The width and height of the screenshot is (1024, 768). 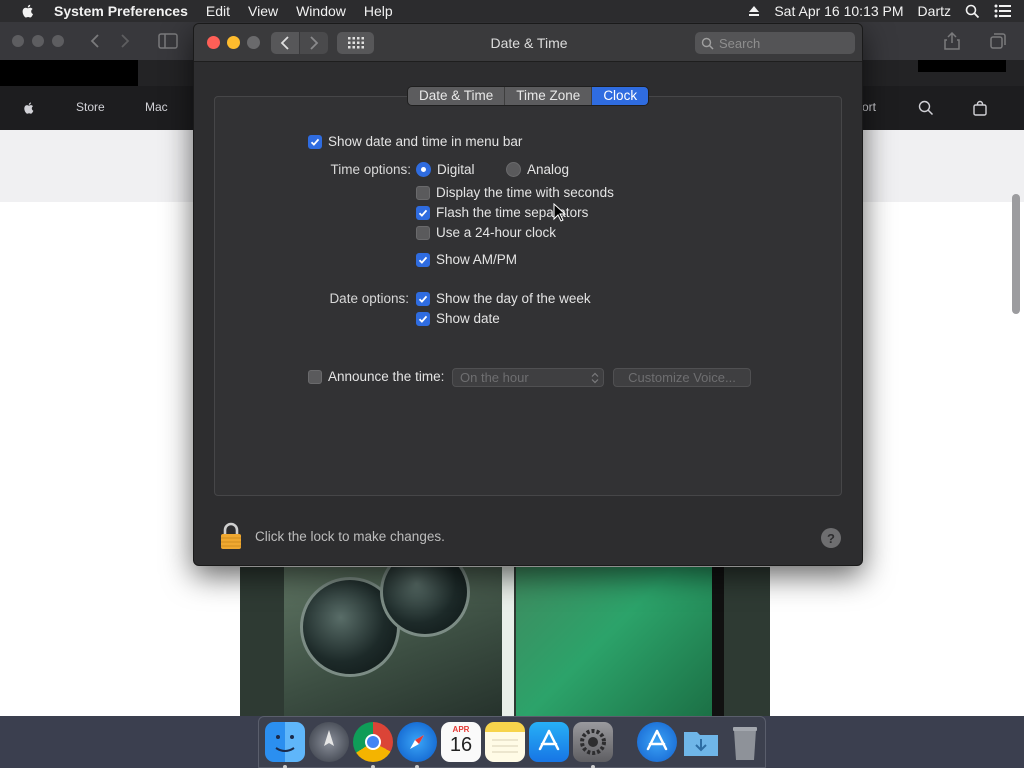 What do you see at coordinates (38, 41) in the screenshot?
I see `browser-minimize-button` at bounding box center [38, 41].